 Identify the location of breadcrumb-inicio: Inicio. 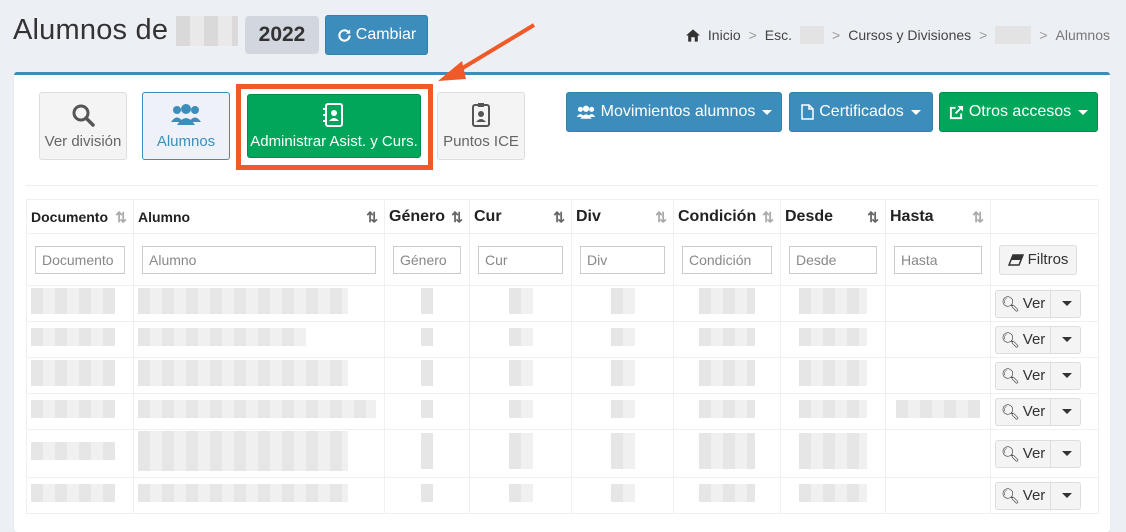
(724, 35).